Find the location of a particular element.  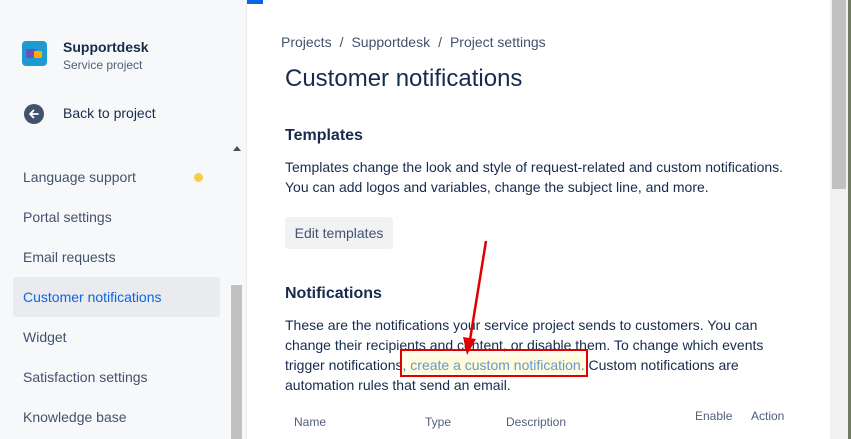

sidebar-item-label: Satisfaction settings is located at coordinates (85, 377).